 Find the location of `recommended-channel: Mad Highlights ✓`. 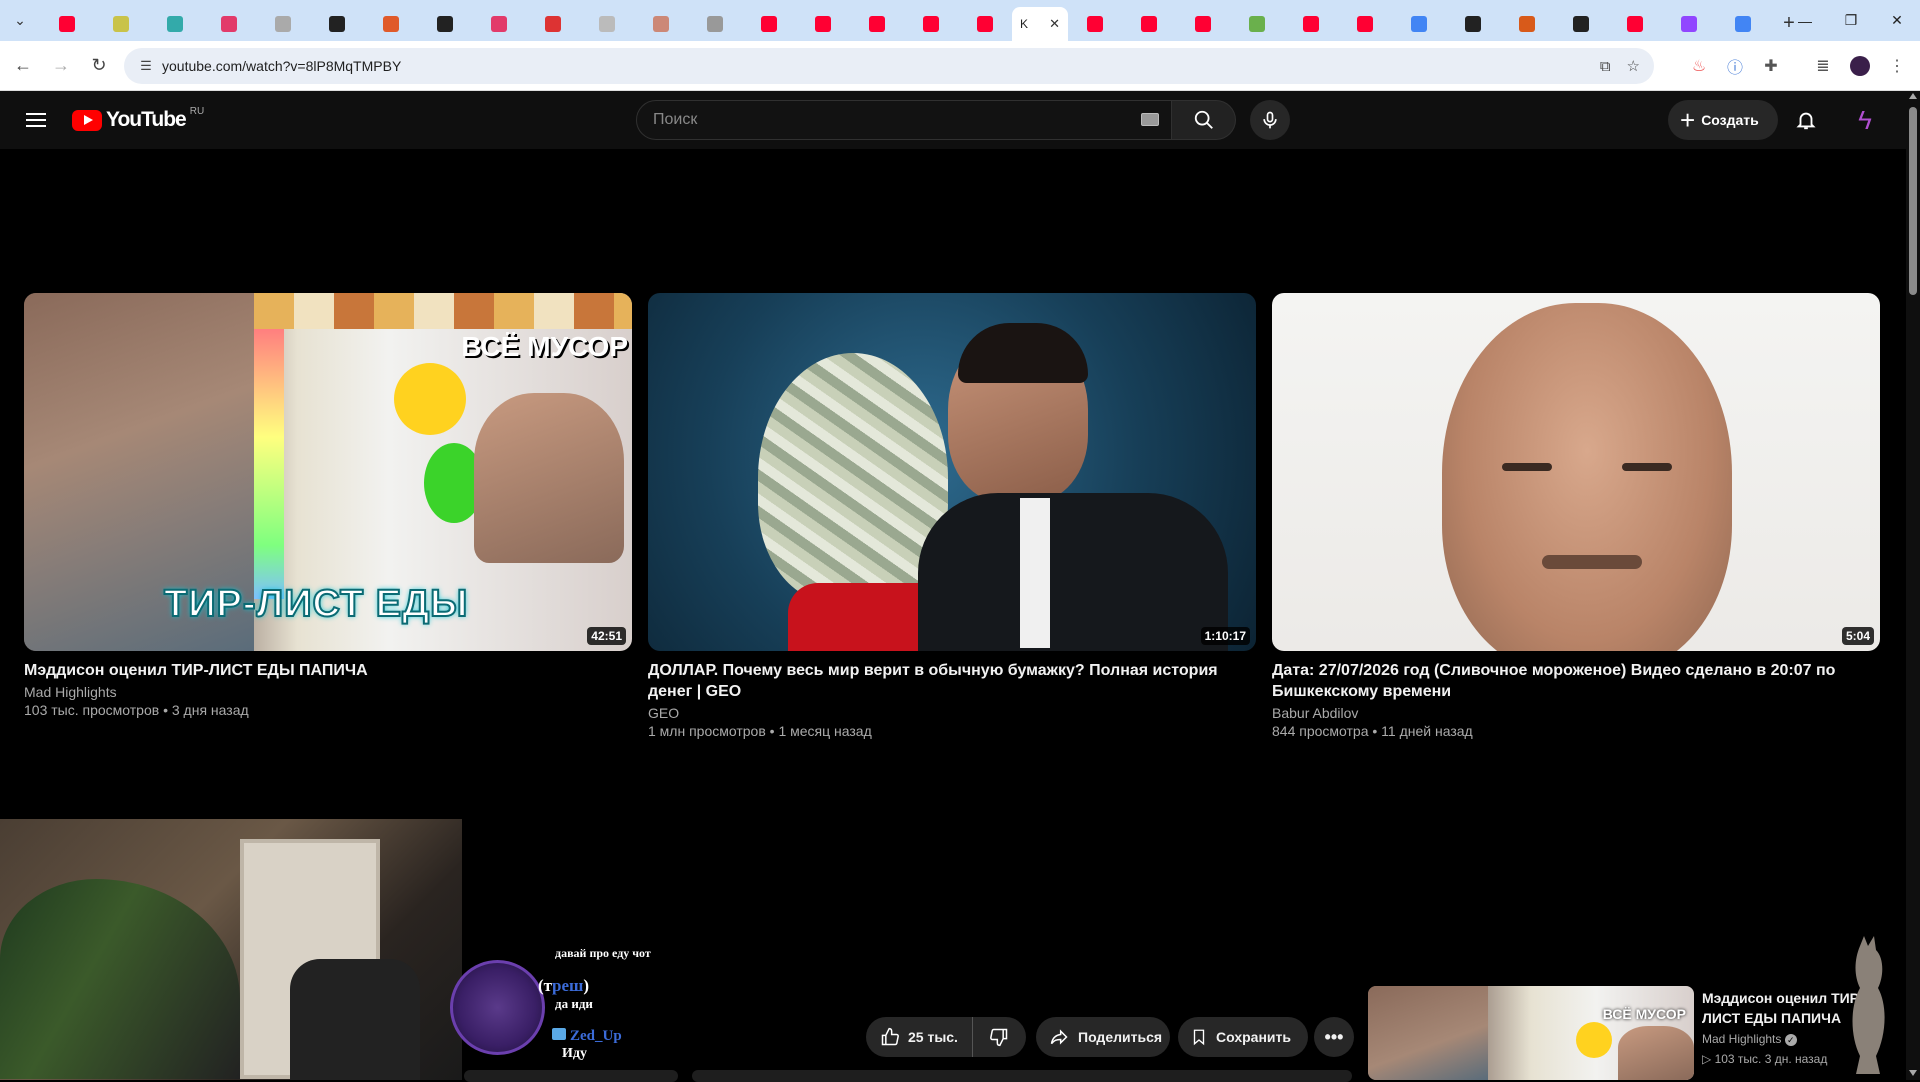

recommended-channel: Mad Highlights ✓ is located at coordinates (1749, 1039).